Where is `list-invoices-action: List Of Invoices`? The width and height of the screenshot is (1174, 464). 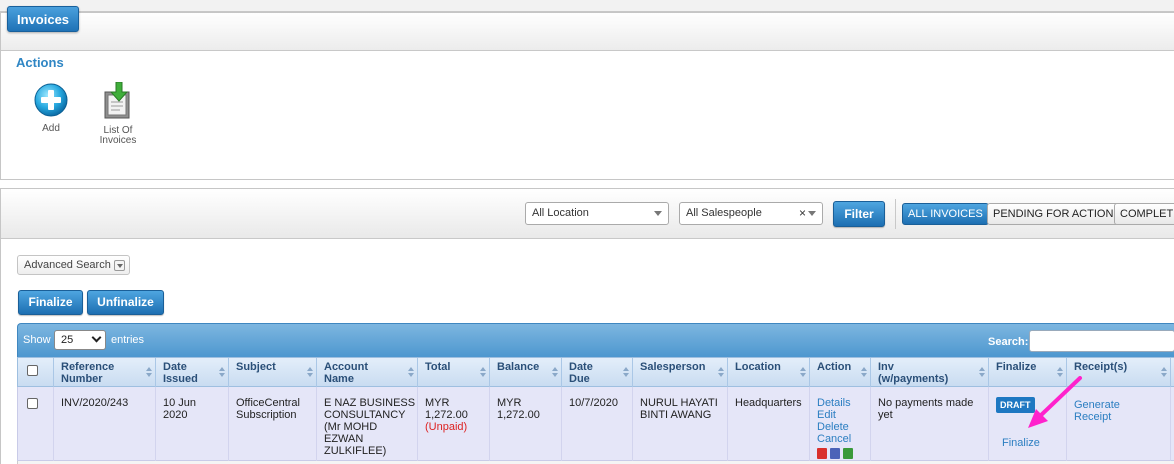 list-invoices-action: List Of Invoices is located at coordinates (118, 114).